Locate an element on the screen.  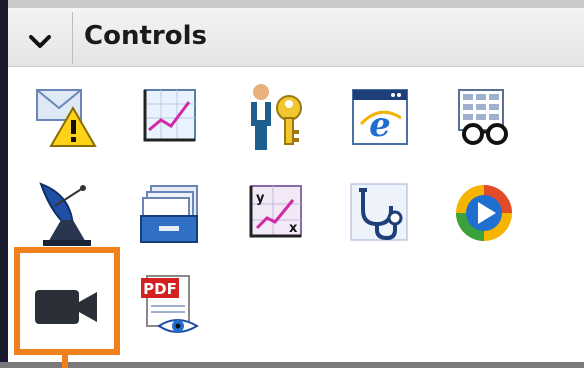
pdf-viewer-icon: PDF is located at coordinates (170, 305).